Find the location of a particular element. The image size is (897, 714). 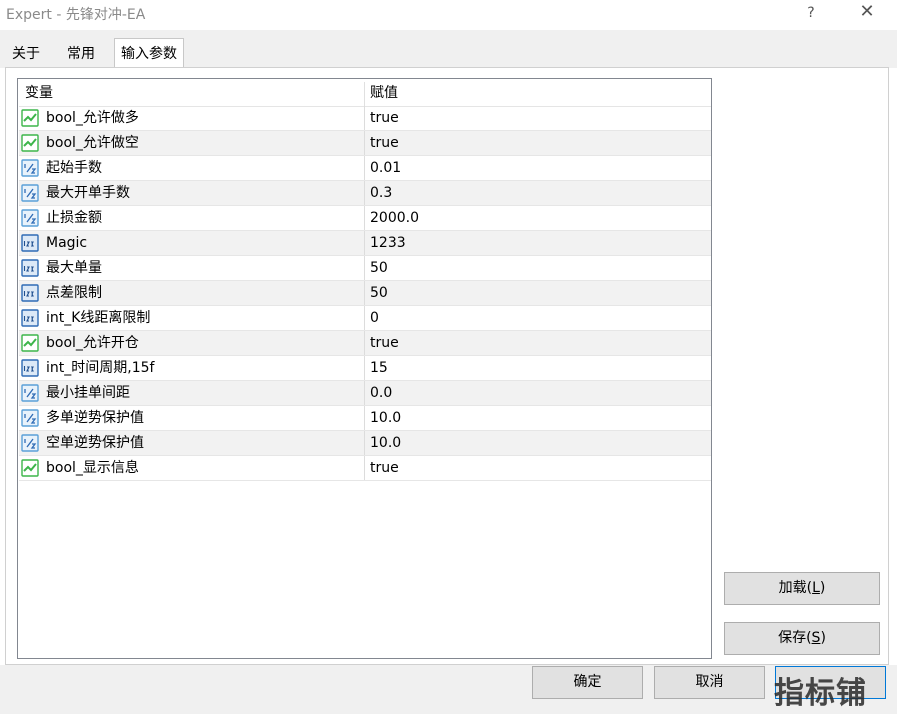

parameter-row: 止损金额 2000.0 is located at coordinates (365, 218).